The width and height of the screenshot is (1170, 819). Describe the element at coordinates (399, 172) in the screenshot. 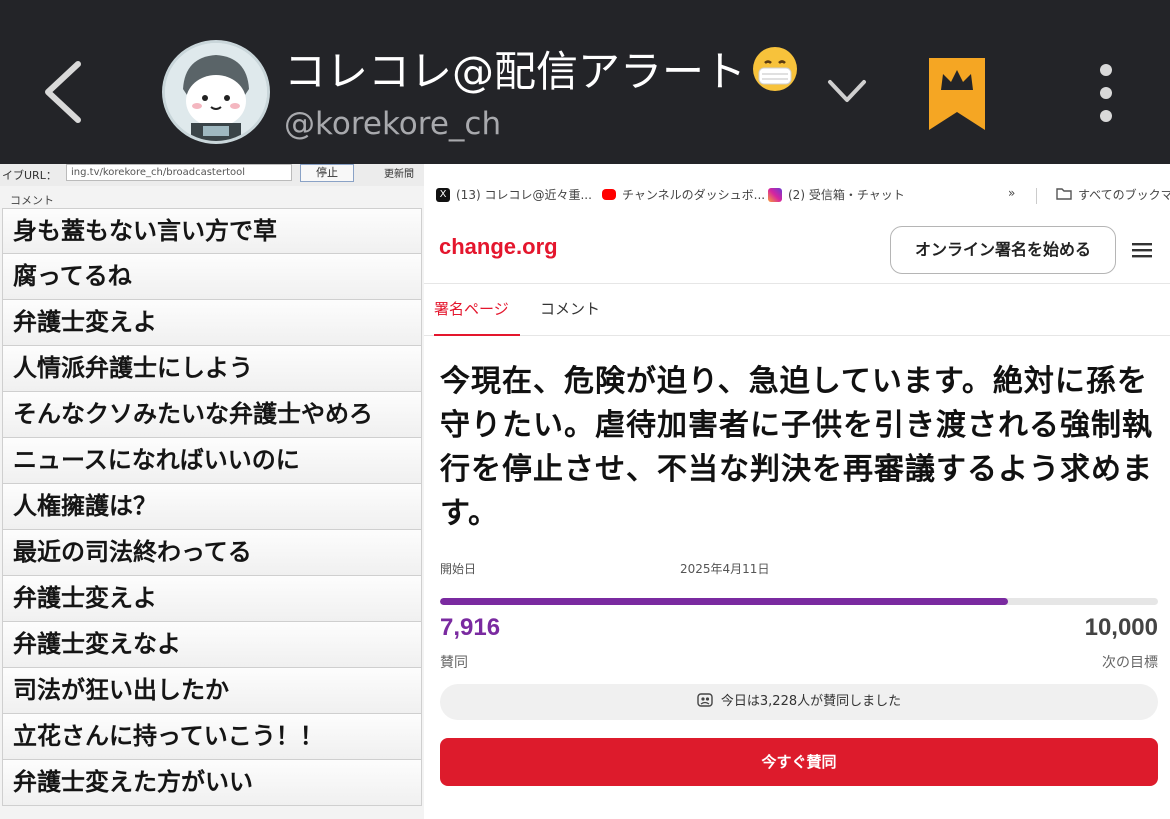

I see `refresh-interval-label: 更新間` at that location.